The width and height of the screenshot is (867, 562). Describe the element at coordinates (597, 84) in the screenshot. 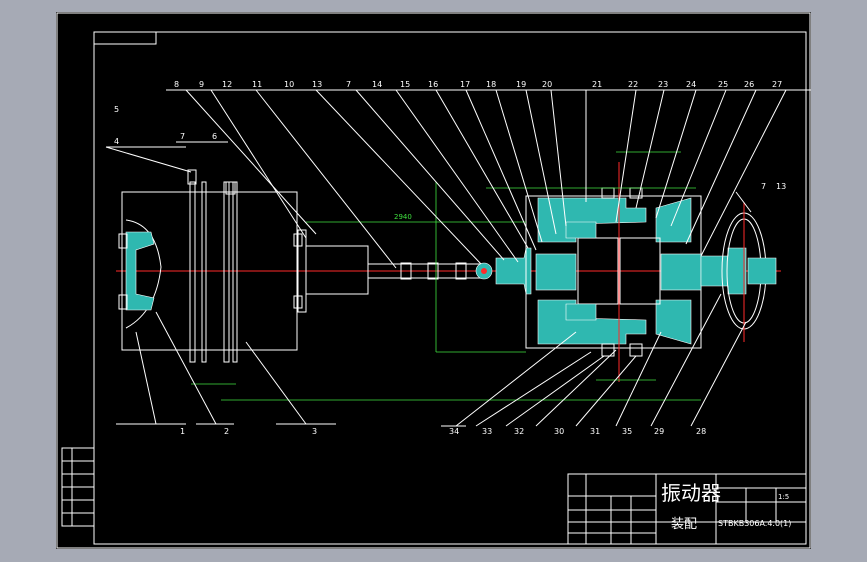

I see `callout: 21` at that location.